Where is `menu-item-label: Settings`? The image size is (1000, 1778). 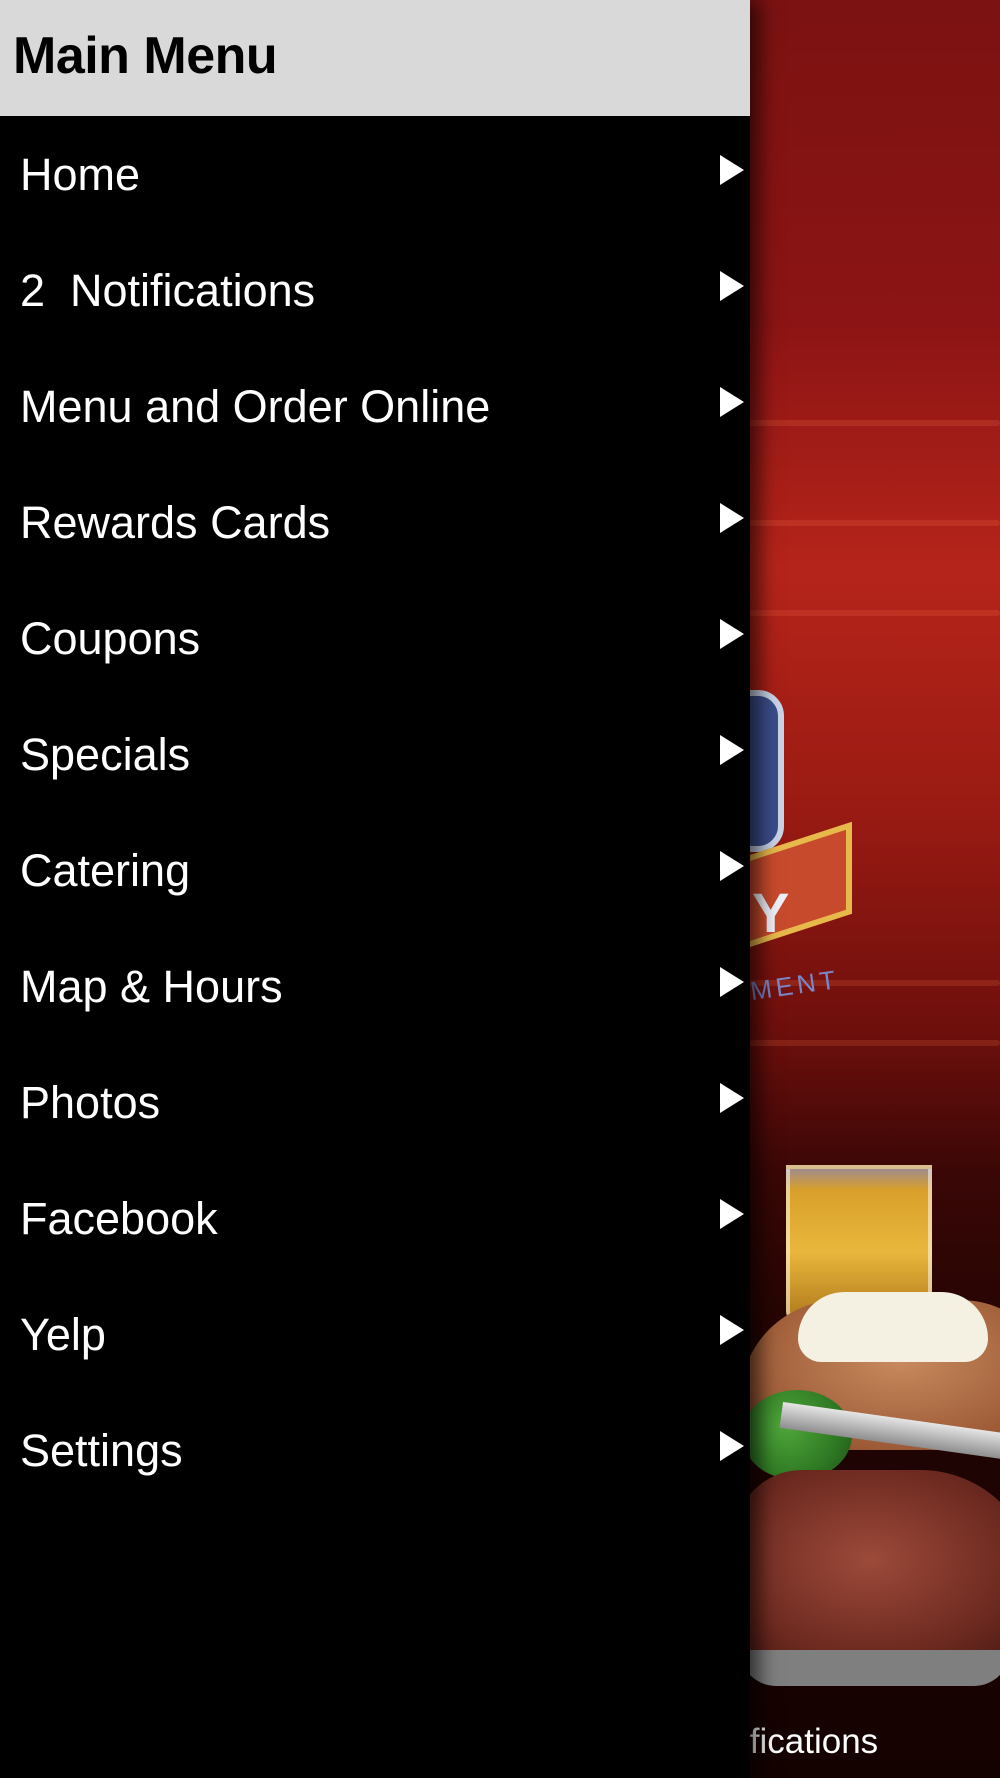 menu-item-label: Settings is located at coordinates (101, 1450).